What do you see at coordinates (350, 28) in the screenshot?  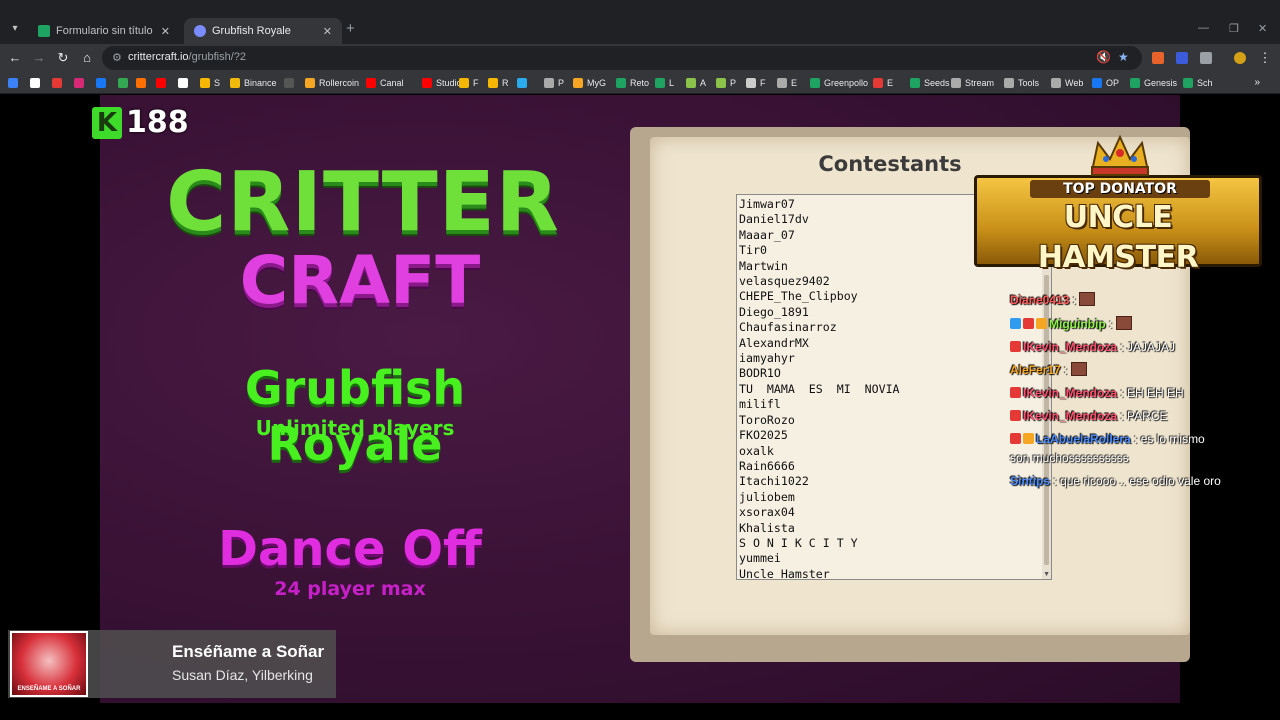 I see `new-tab-icon: +` at bounding box center [350, 28].